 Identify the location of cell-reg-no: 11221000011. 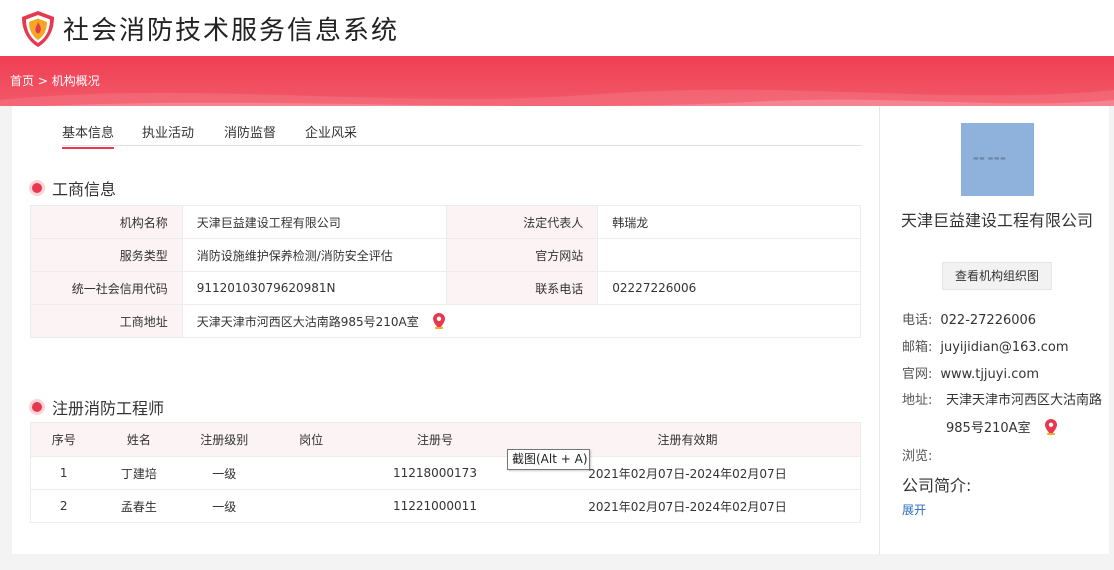
(435, 506).